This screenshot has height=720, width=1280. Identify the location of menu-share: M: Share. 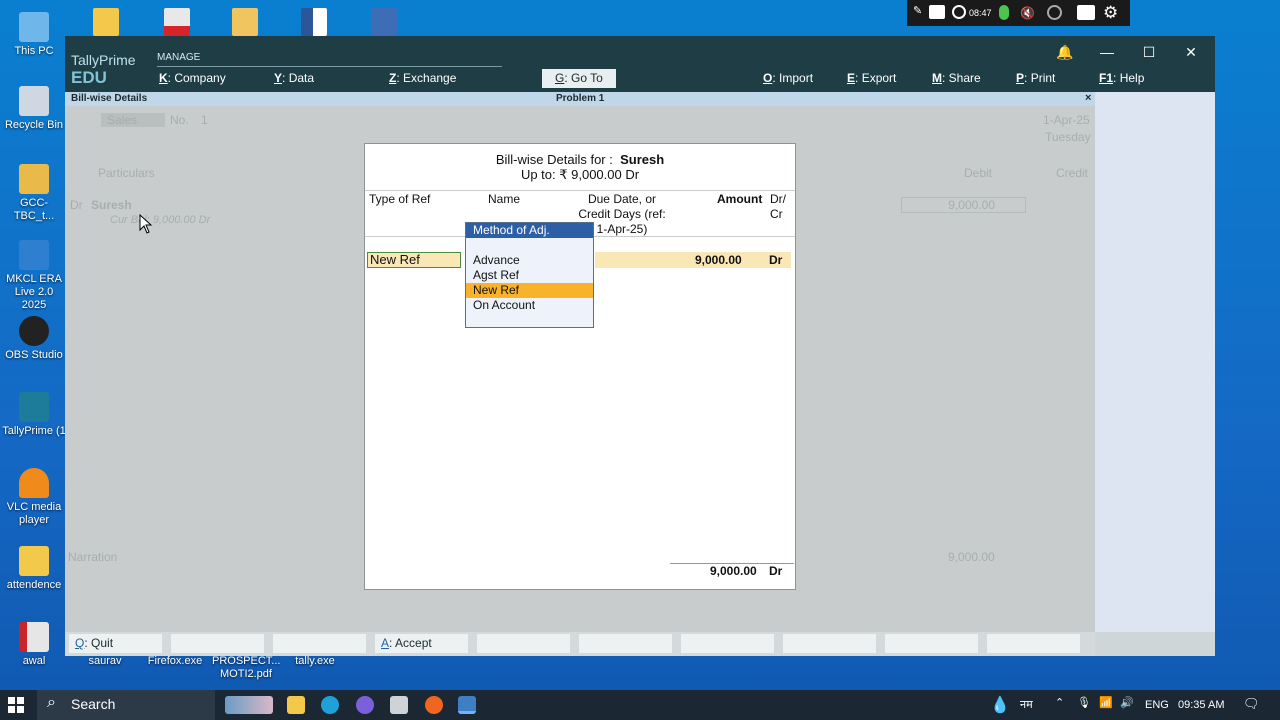
(956, 78).